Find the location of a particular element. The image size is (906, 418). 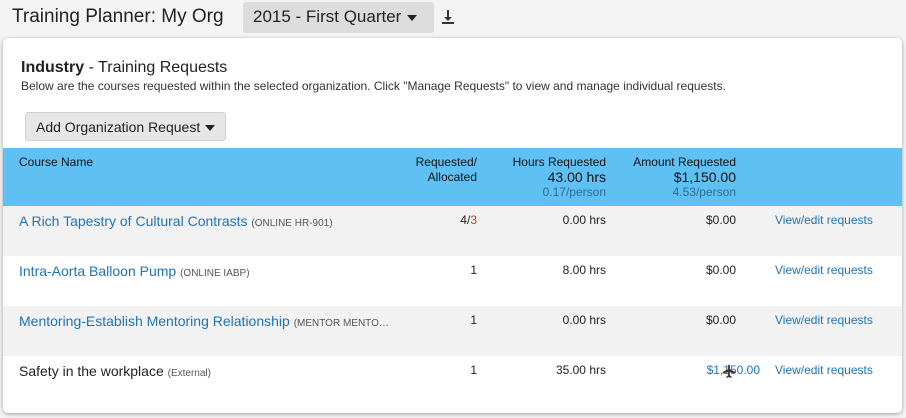

airplane-icon is located at coordinates (729, 371).